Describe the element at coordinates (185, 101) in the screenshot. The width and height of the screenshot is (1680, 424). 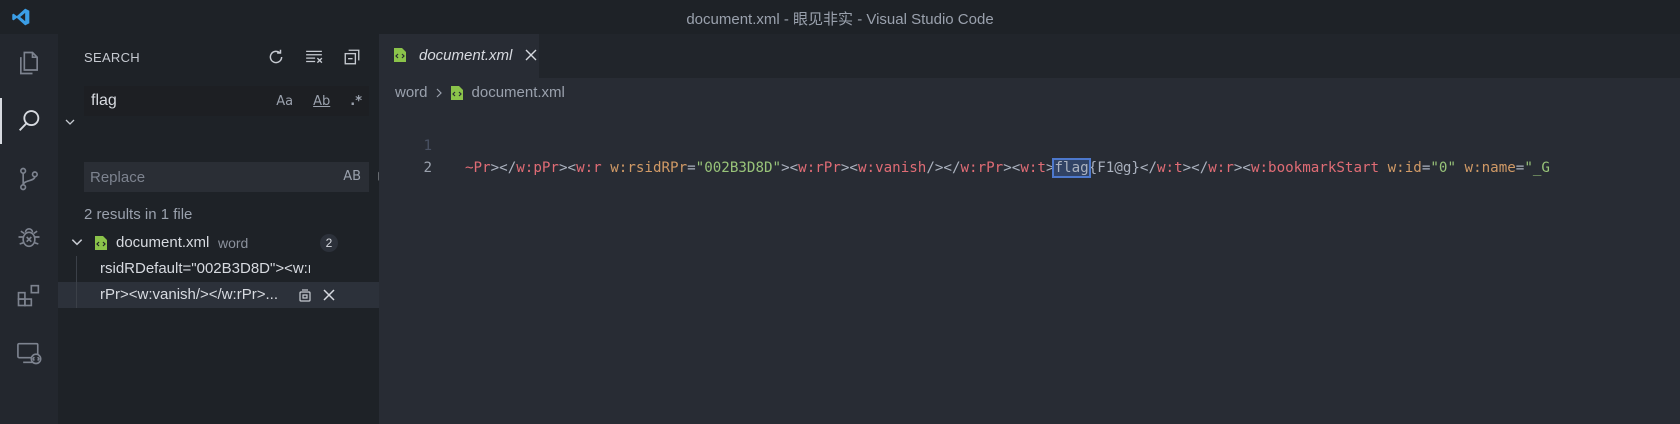
I see `search-input` at that location.